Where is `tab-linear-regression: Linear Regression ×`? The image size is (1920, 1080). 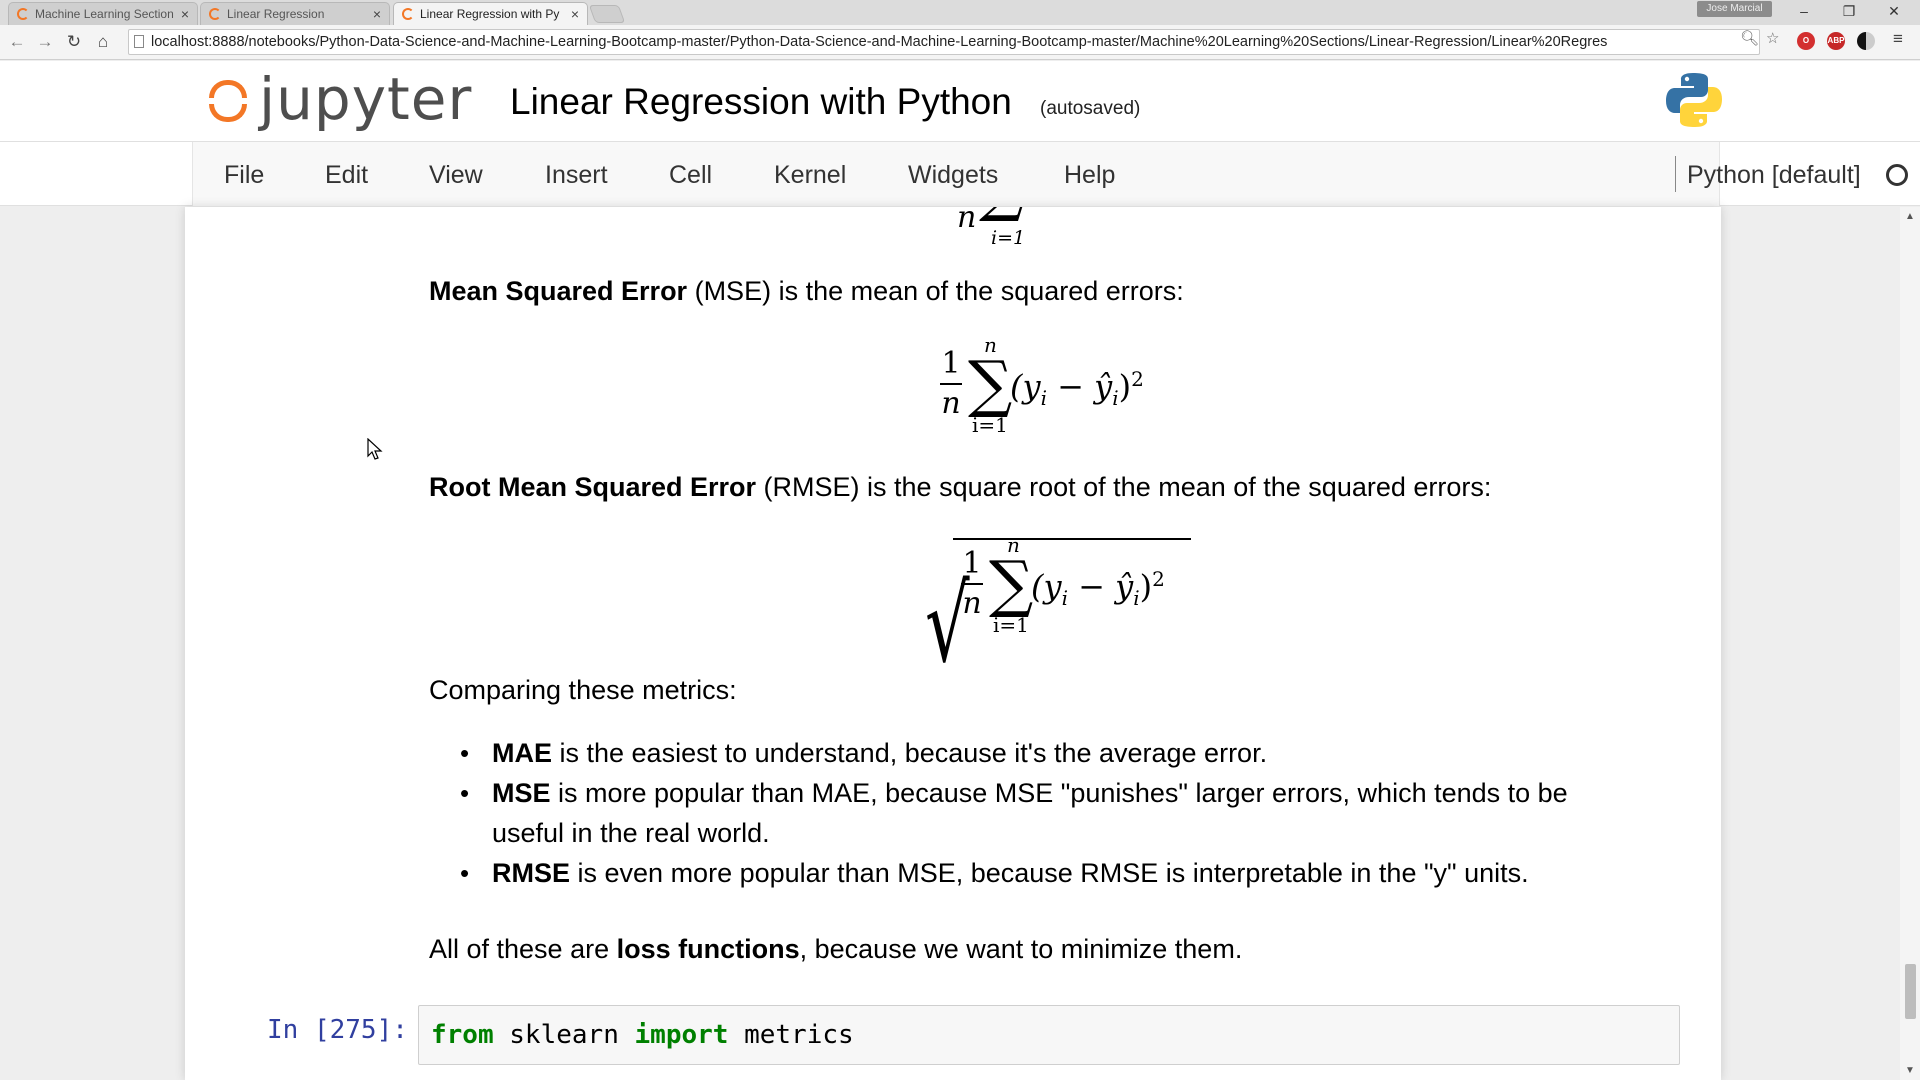 tab-linear-regression: Linear Regression × is located at coordinates (295, 13).